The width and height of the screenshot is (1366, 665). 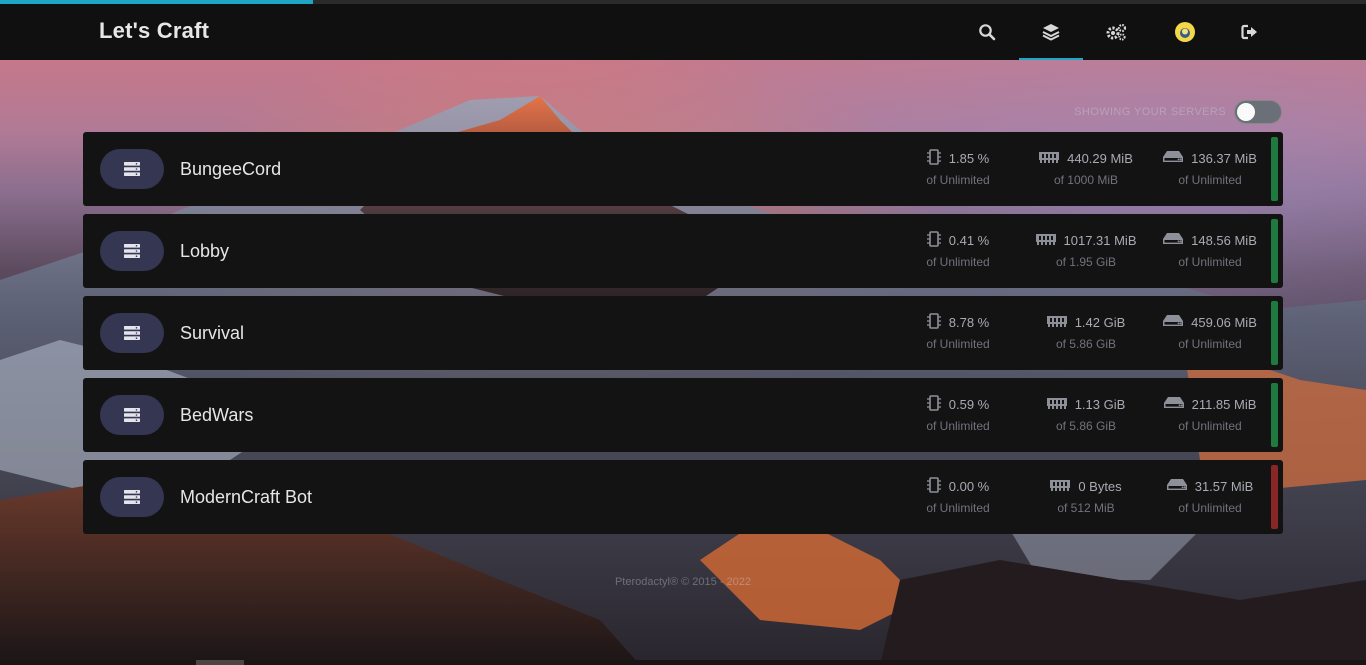 What do you see at coordinates (1224, 404) in the screenshot?
I see `disk-value: 211.85 MiB` at bounding box center [1224, 404].